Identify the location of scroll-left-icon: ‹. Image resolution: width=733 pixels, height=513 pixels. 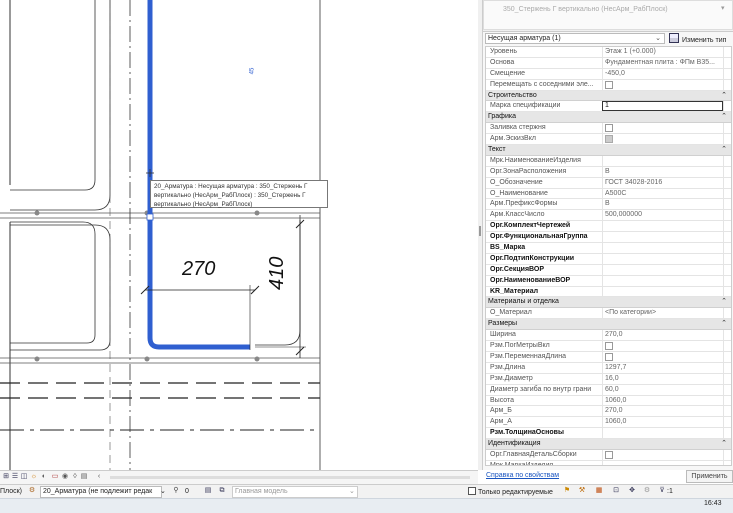
(99, 477).